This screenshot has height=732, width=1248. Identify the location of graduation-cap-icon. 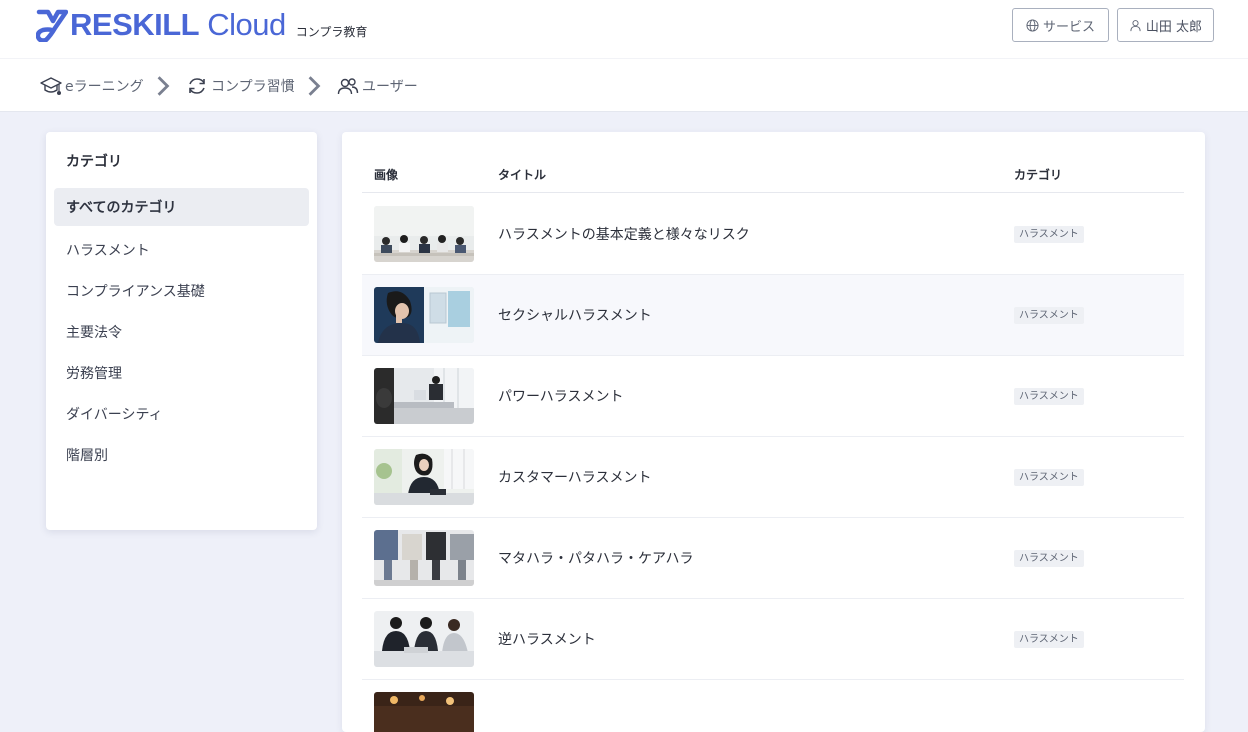
(51, 86).